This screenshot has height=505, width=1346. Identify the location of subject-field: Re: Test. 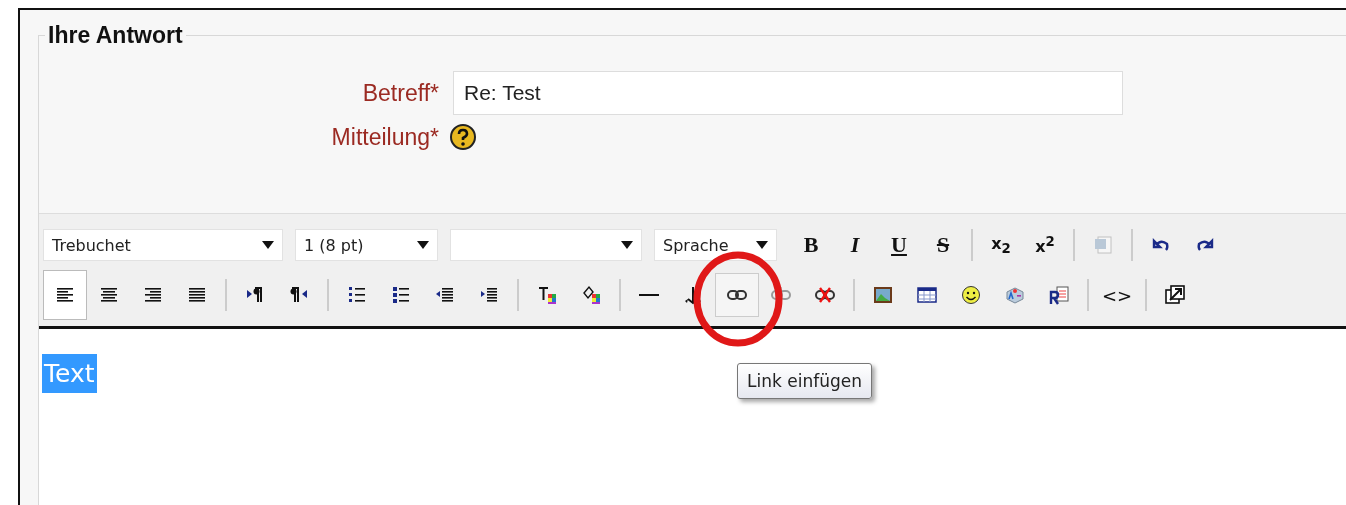
(788, 93).